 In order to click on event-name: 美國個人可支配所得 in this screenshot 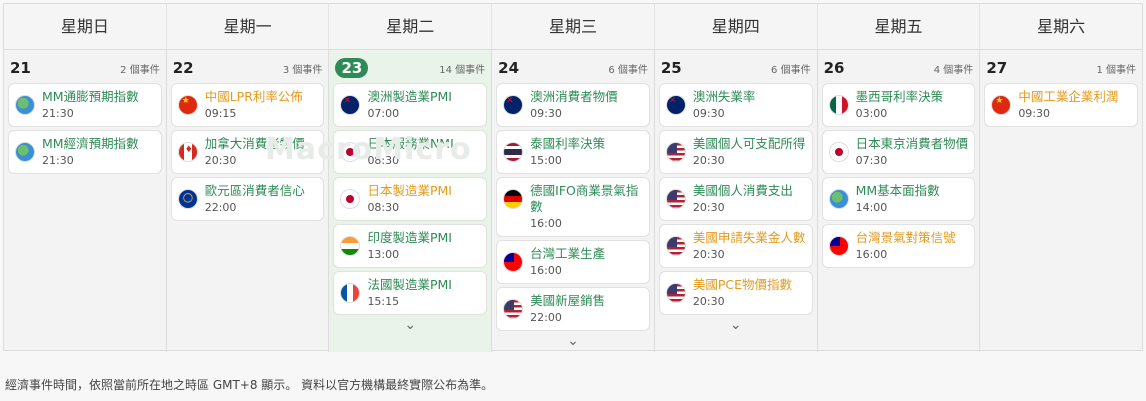, I will do `click(749, 143)`.